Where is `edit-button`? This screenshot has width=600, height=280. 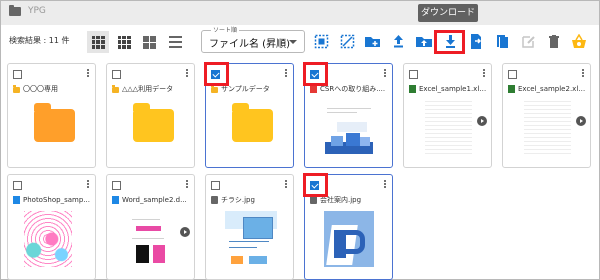 edit-button is located at coordinates (528, 41).